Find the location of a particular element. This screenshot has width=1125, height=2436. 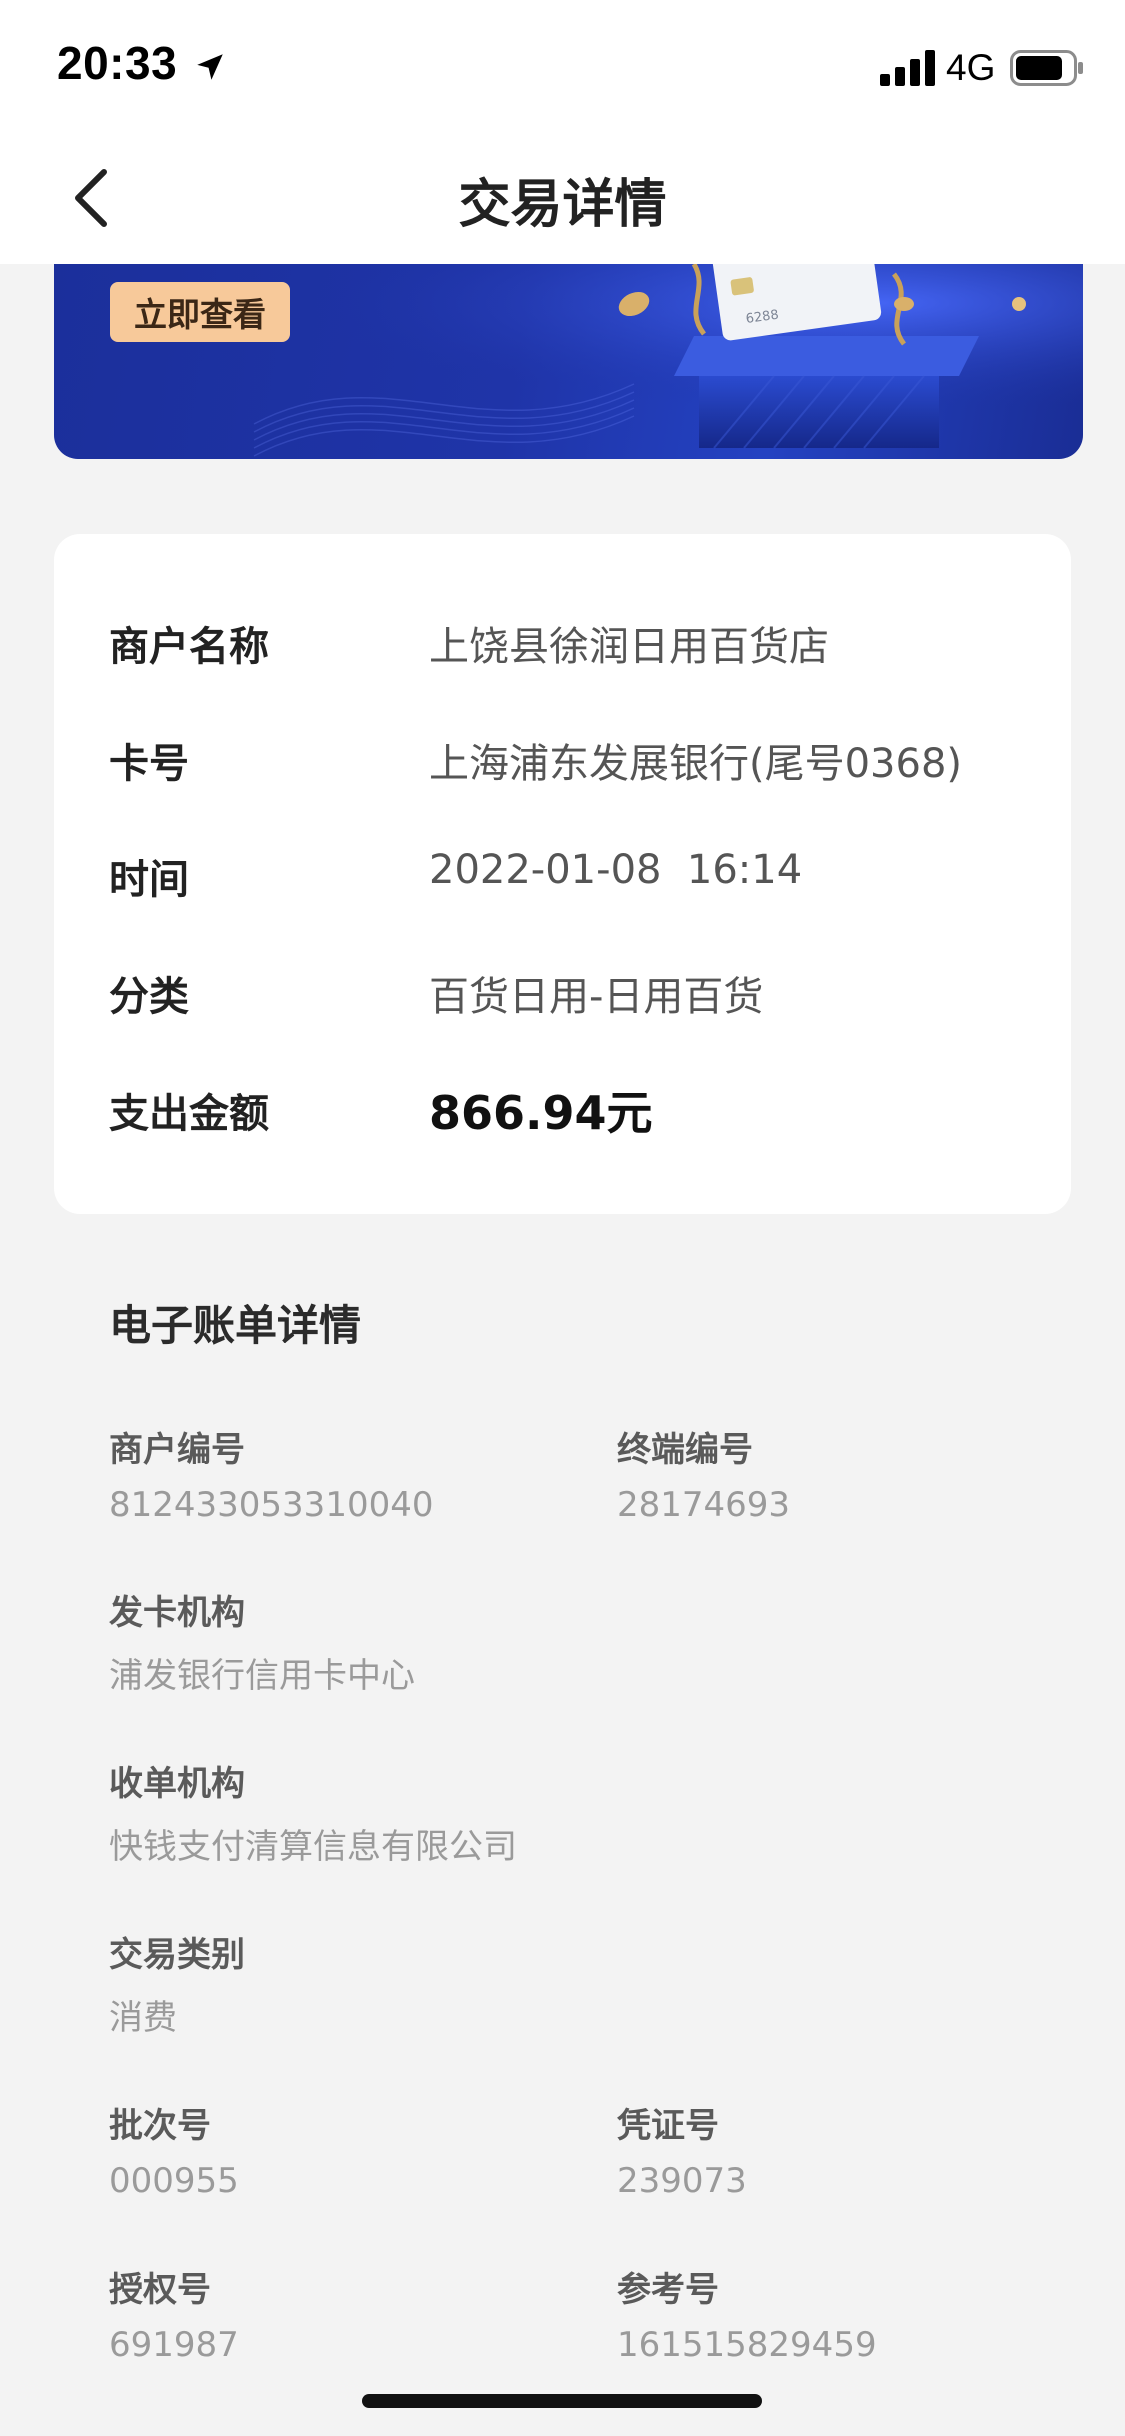

cellular-signal-icon is located at coordinates (907, 68).